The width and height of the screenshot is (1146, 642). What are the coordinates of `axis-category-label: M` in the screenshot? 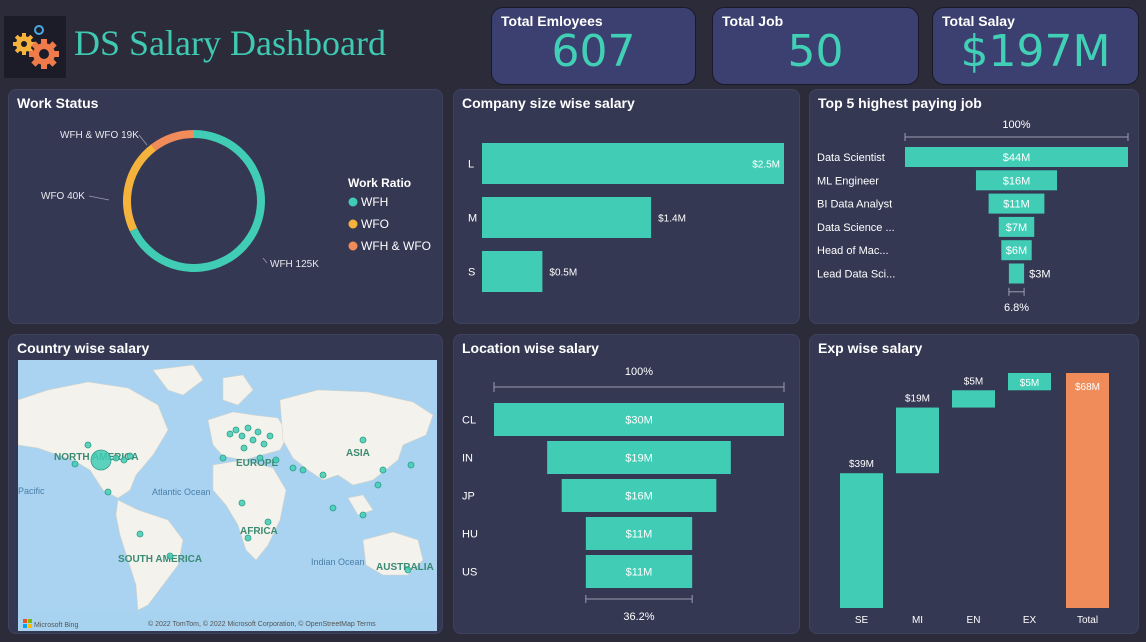 It's located at (472, 219).